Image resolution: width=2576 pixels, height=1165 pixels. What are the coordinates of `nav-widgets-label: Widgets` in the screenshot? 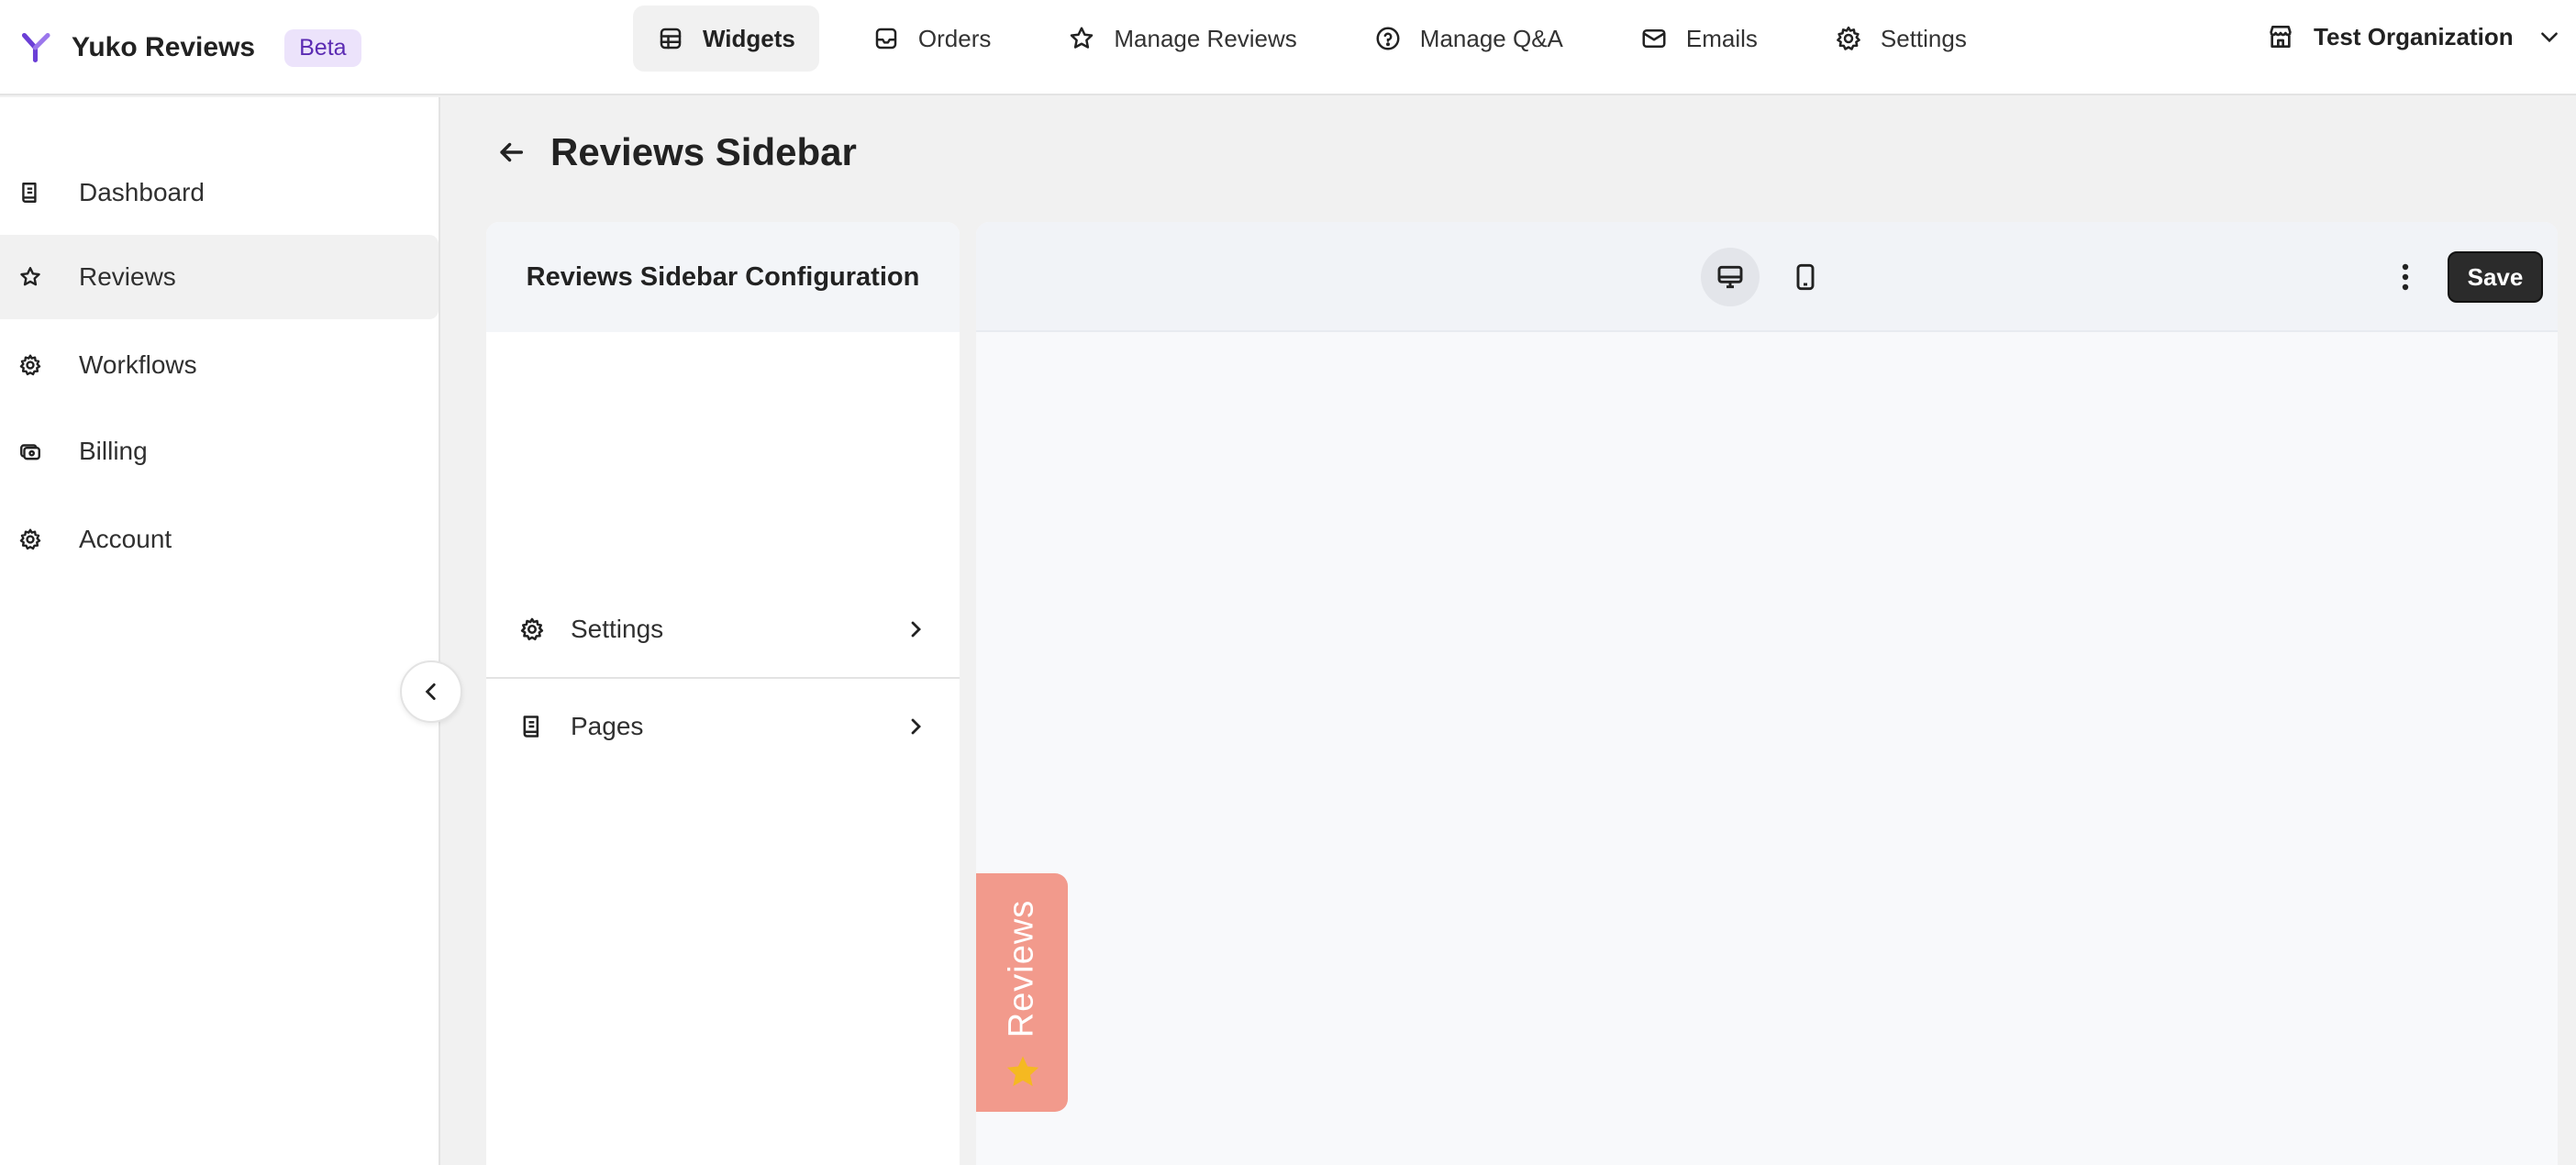 It's located at (749, 38).